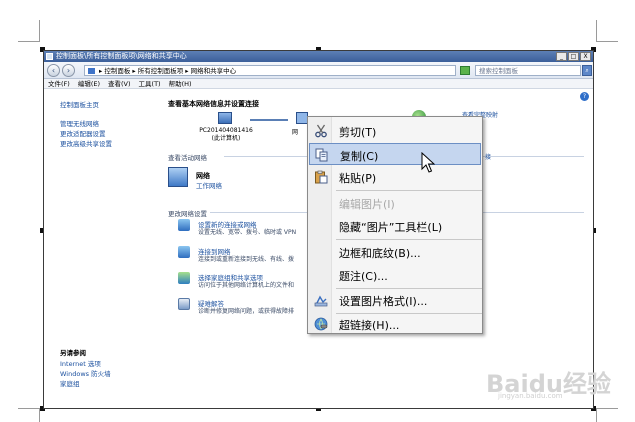 This screenshot has width=635, height=422. Describe the element at coordinates (68, 70) in the screenshot. I see `forward-button: ›` at that location.